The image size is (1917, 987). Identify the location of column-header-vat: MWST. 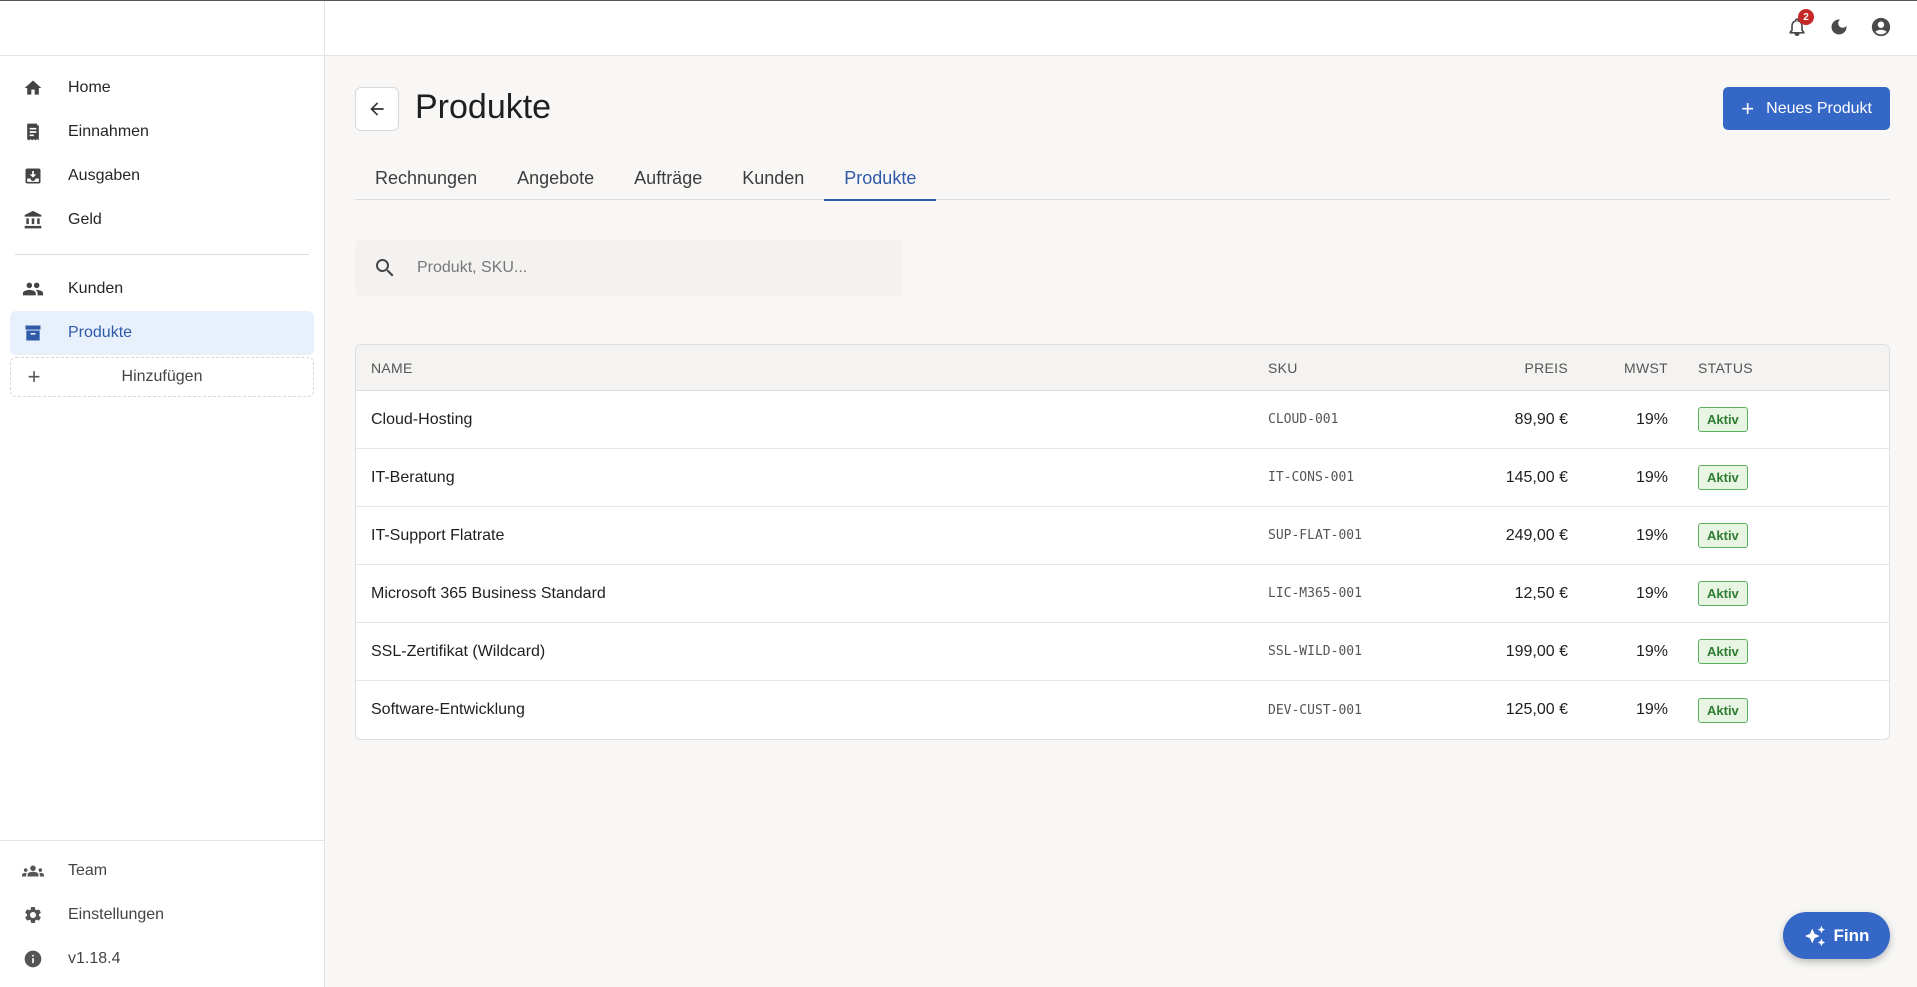
(1618, 368).